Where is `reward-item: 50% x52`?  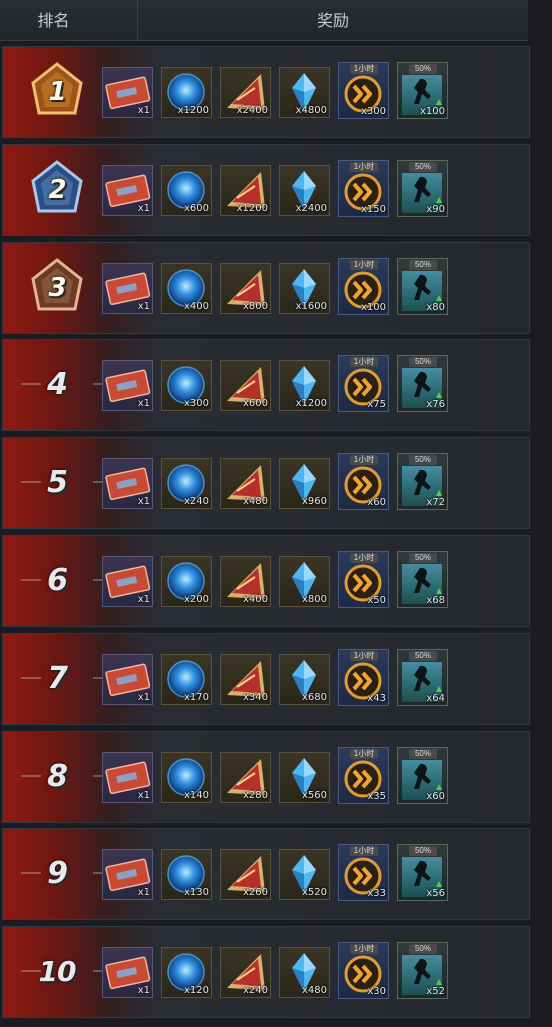
reward-item: 50% x52 is located at coordinates (422, 971).